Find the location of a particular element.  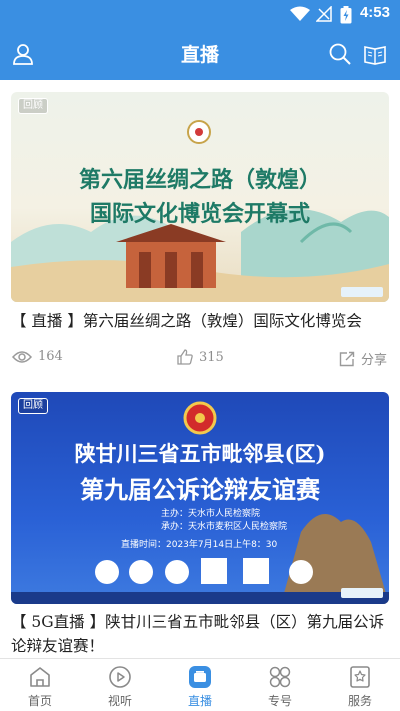

home-icon is located at coordinates (40, 677).